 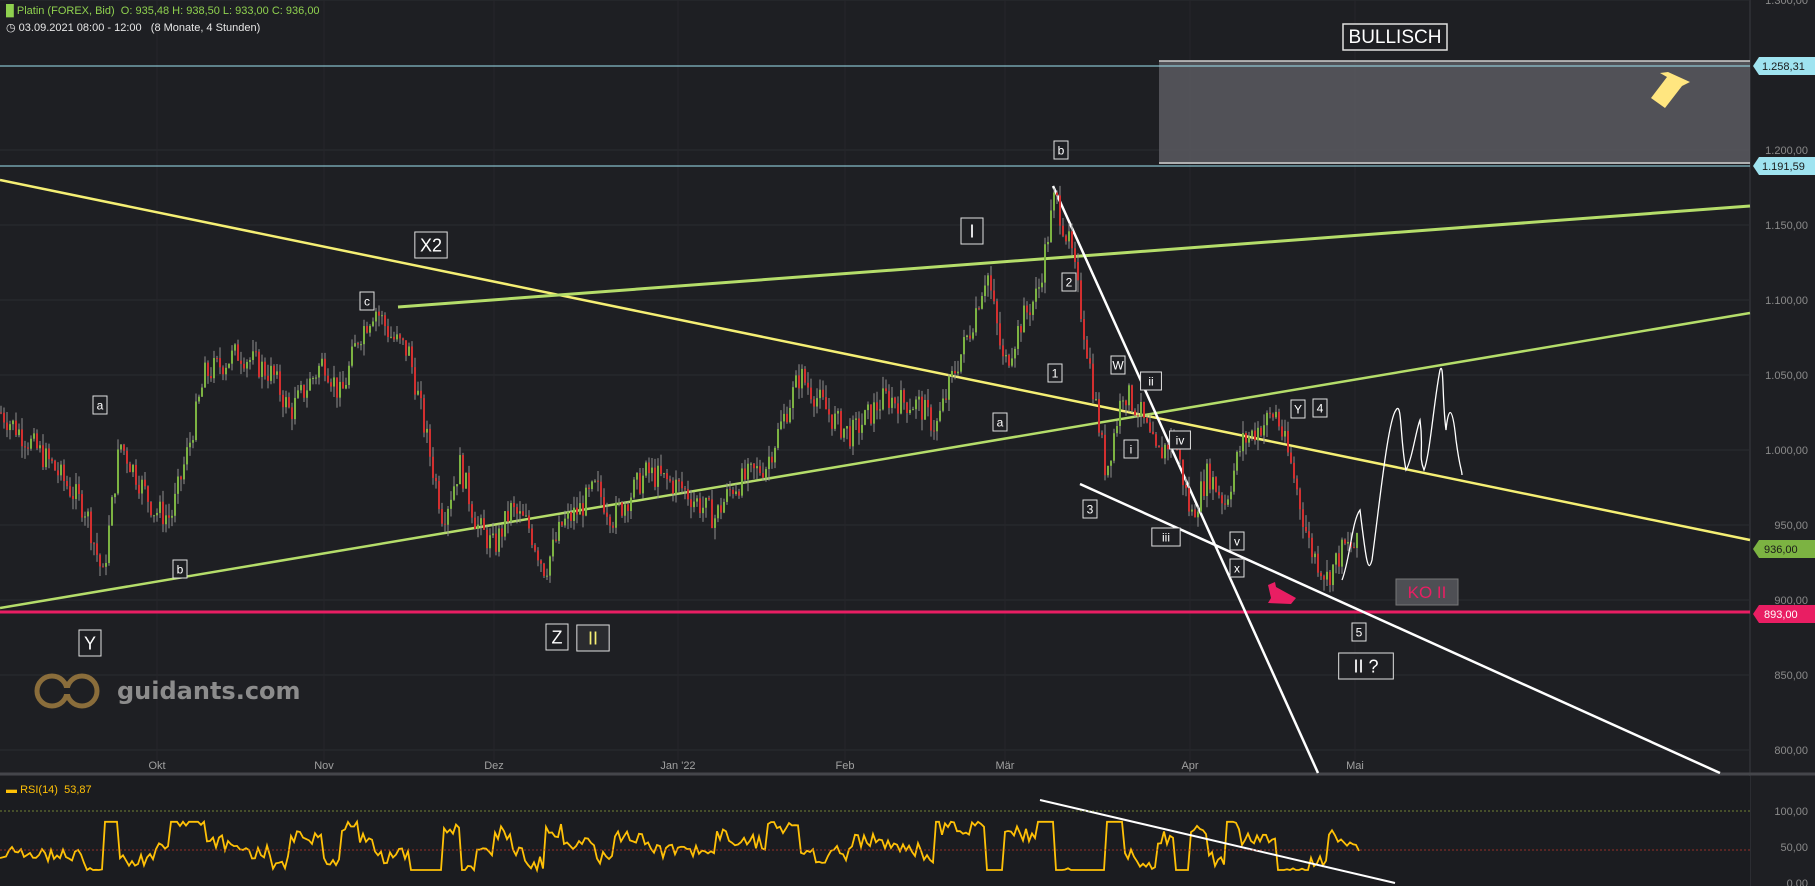 I want to click on wave-label: b, so click(x=1061, y=150).